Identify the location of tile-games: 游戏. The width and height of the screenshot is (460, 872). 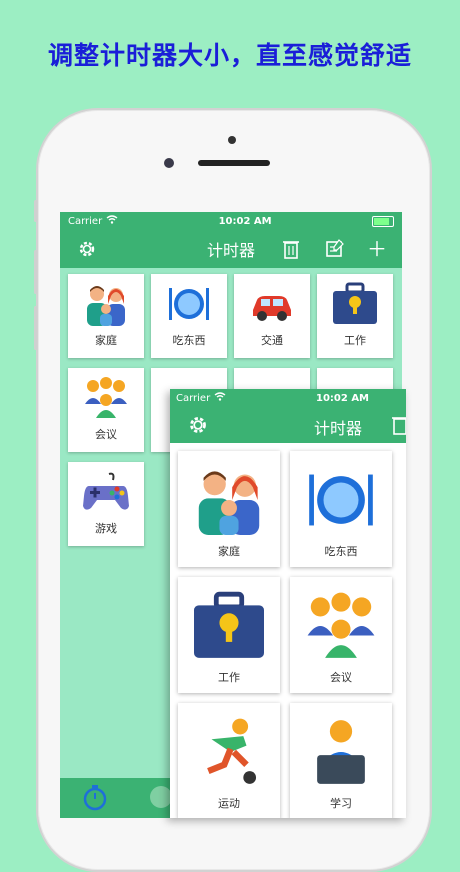
(106, 504).